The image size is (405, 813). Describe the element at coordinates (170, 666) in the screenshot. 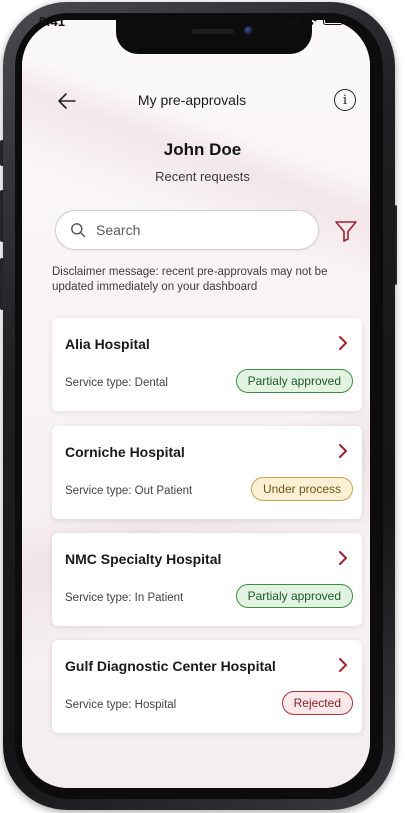

I see `hospital-name: Gulf Diagnostic Center Hospital` at that location.